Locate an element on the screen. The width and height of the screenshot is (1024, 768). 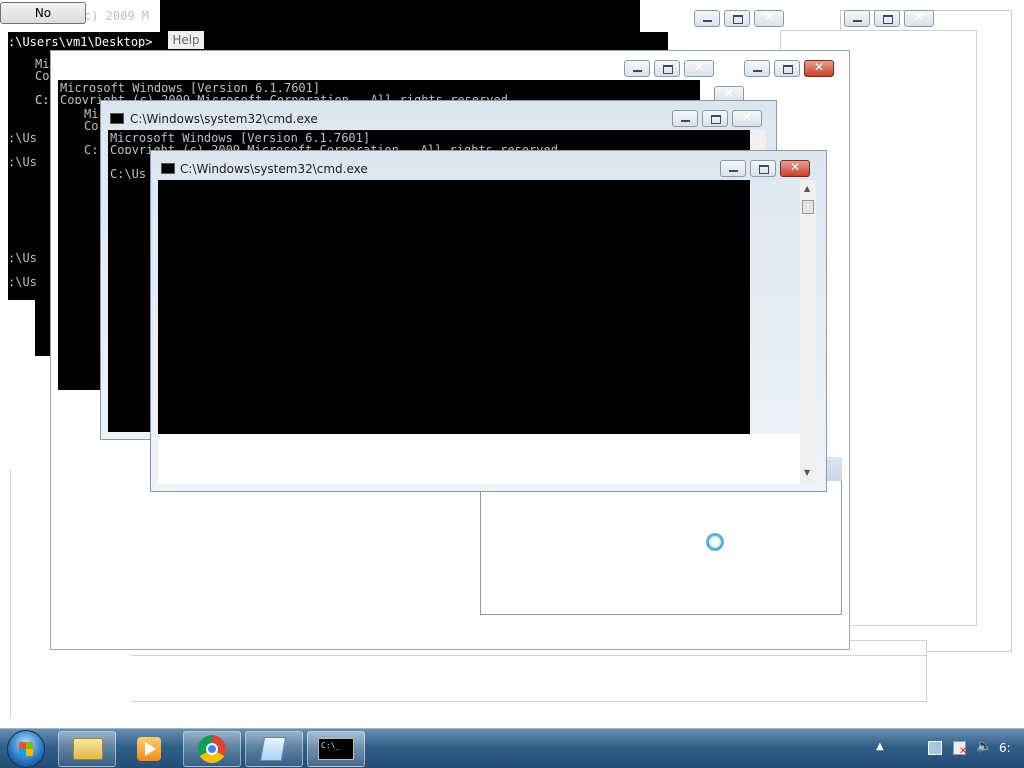
cmd-back-line: C:\Us is located at coordinates (128, 174).